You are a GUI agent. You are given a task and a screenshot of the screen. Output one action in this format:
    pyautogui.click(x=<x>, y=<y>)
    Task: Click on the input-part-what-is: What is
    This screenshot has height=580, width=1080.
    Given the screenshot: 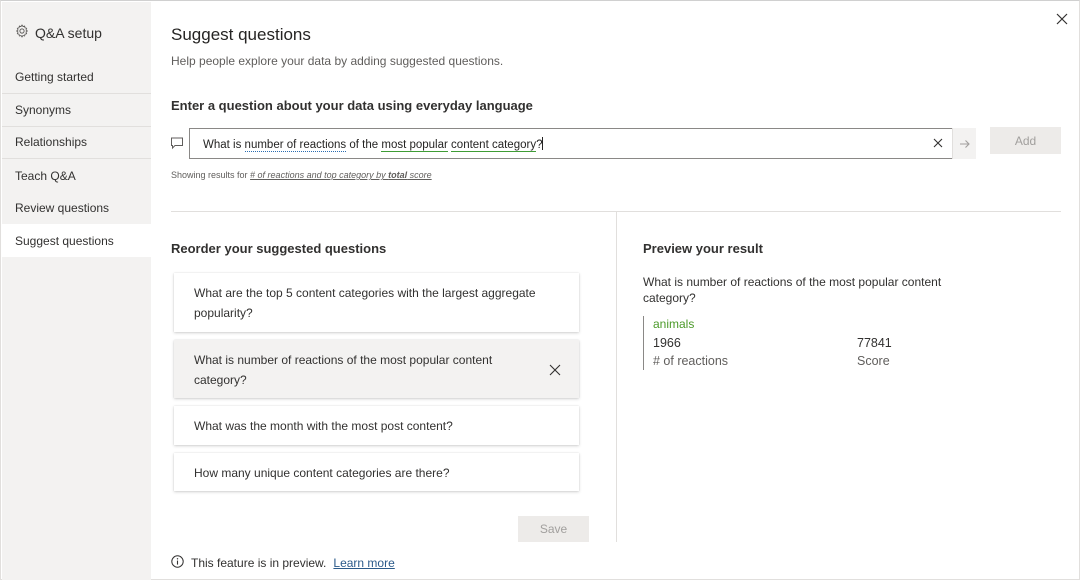 What is the action you would take?
    pyautogui.click(x=224, y=145)
    